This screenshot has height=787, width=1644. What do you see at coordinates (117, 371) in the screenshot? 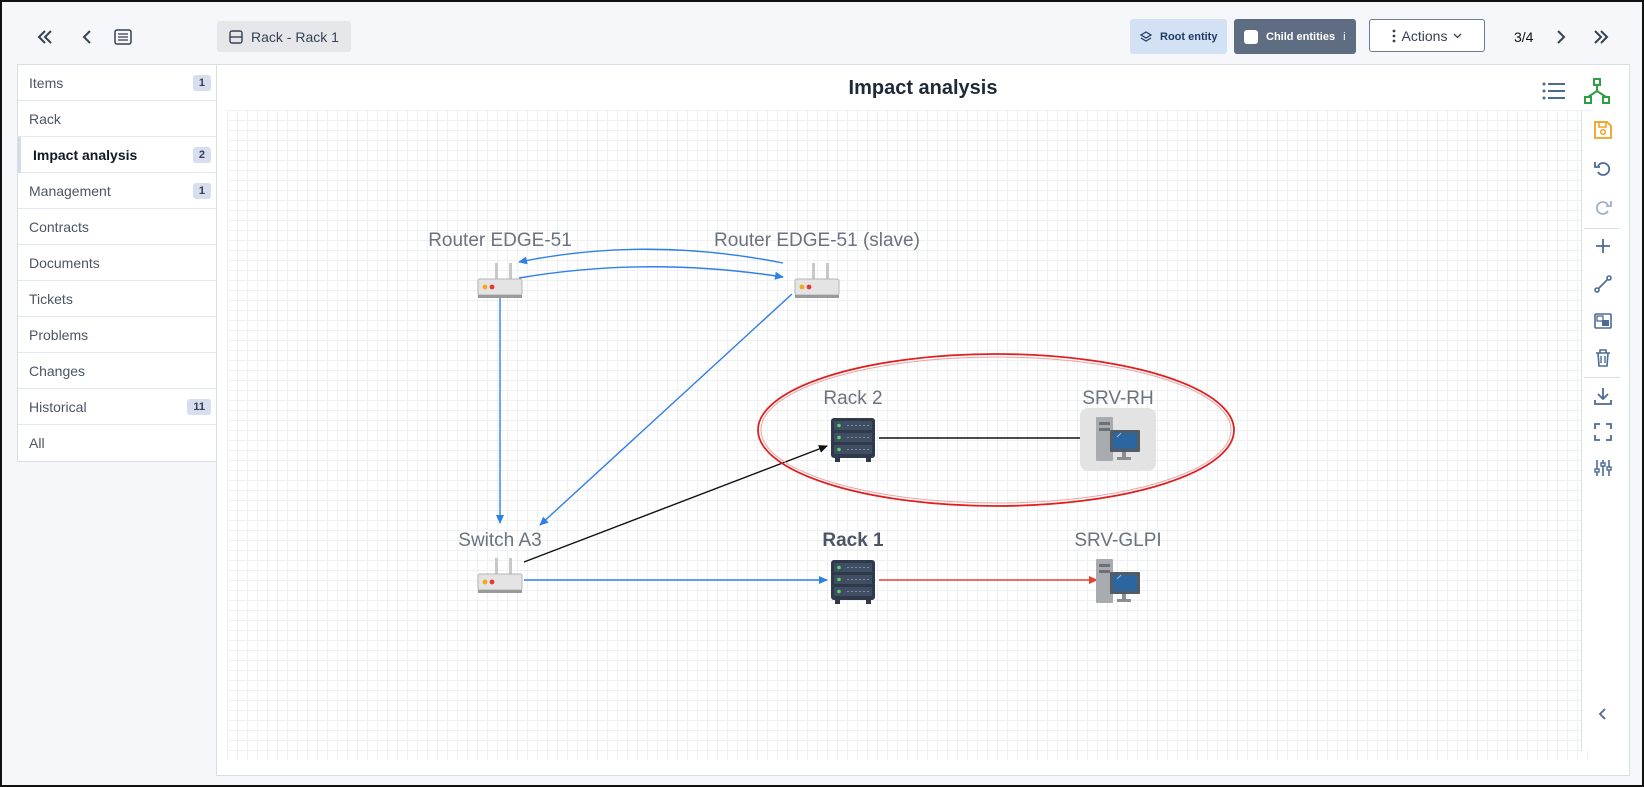
I see `sidebar-item-changes: Changes` at bounding box center [117, 371].